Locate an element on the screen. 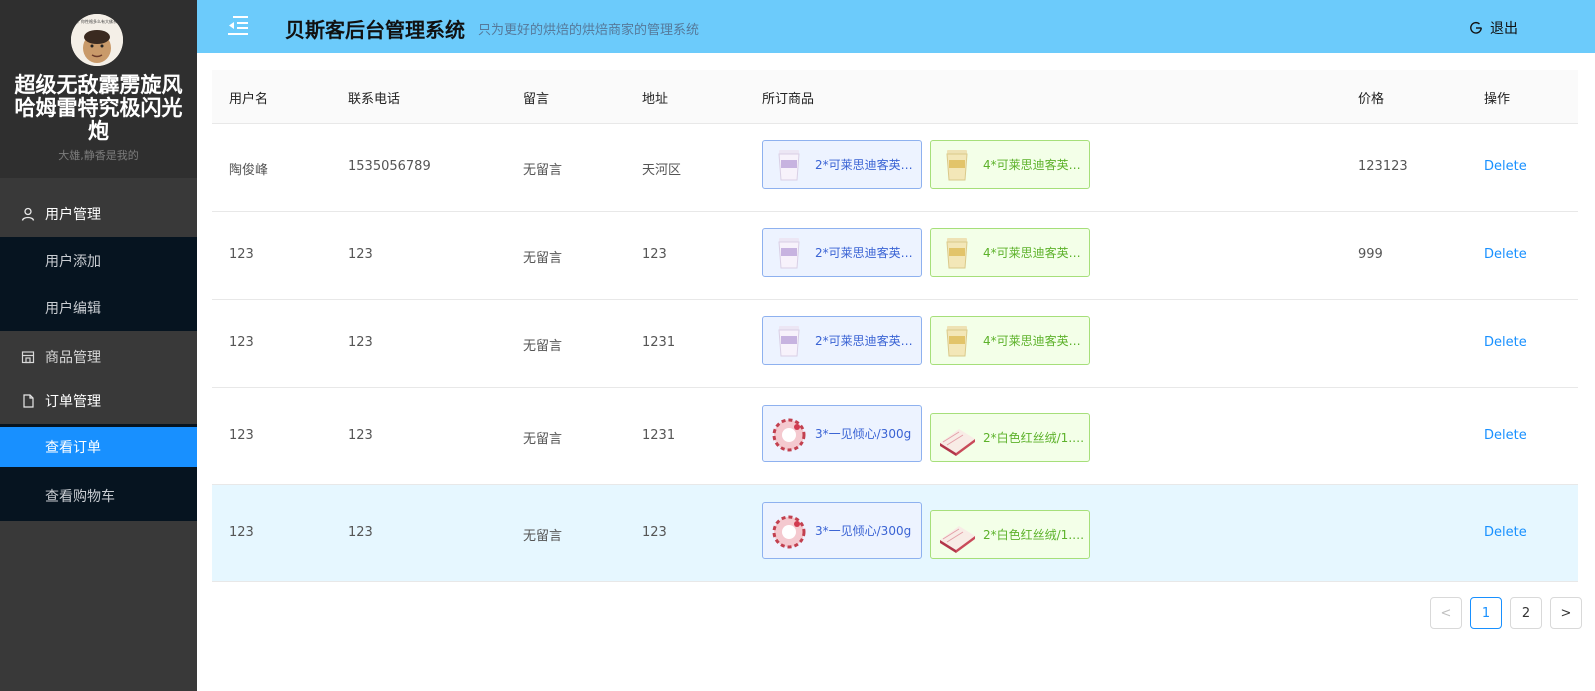 Image resolution: width=1595 pixels, height=691 pixels. column-header-phone: 联系电话 is located at coordinates (374, 99).